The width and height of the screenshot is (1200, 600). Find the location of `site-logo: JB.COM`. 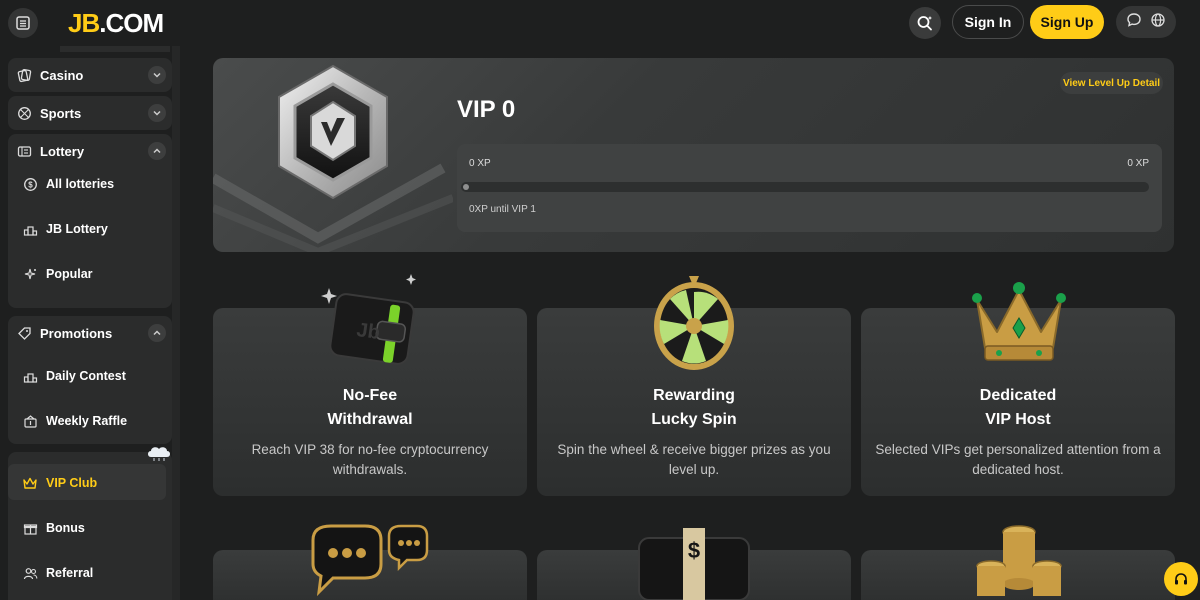

site-logo: JB.COM is located at coordinates (116, 23).